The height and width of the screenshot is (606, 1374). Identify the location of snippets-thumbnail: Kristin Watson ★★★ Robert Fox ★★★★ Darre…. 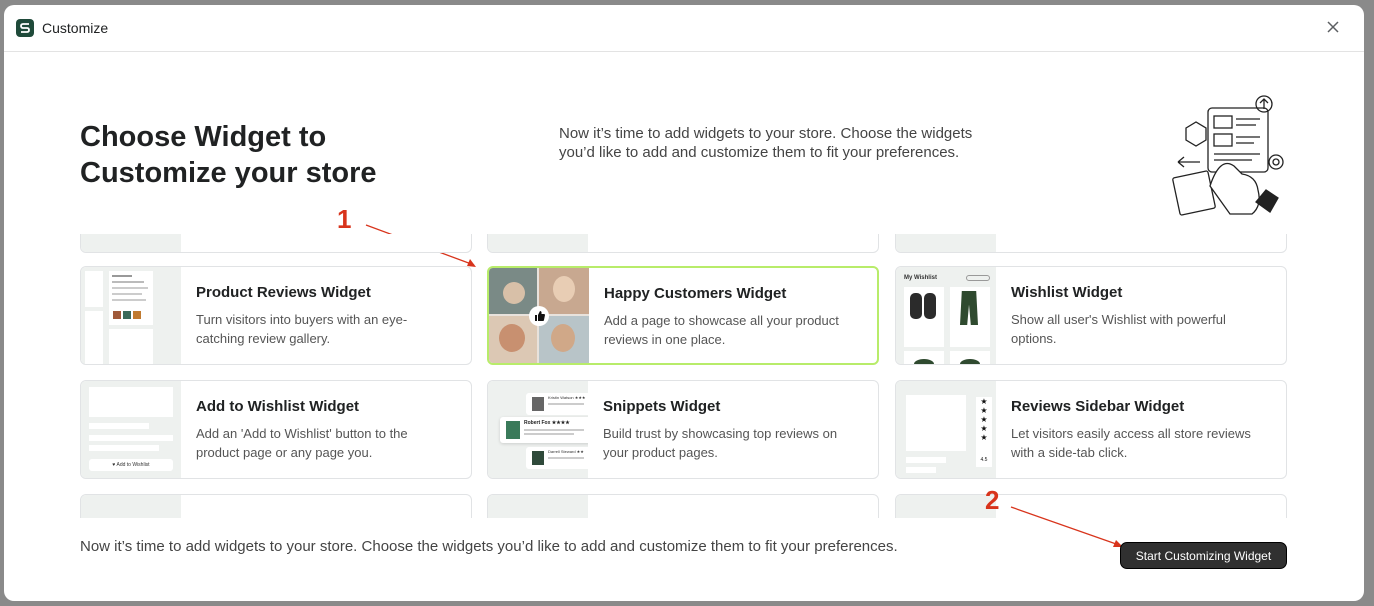
(538, 429).